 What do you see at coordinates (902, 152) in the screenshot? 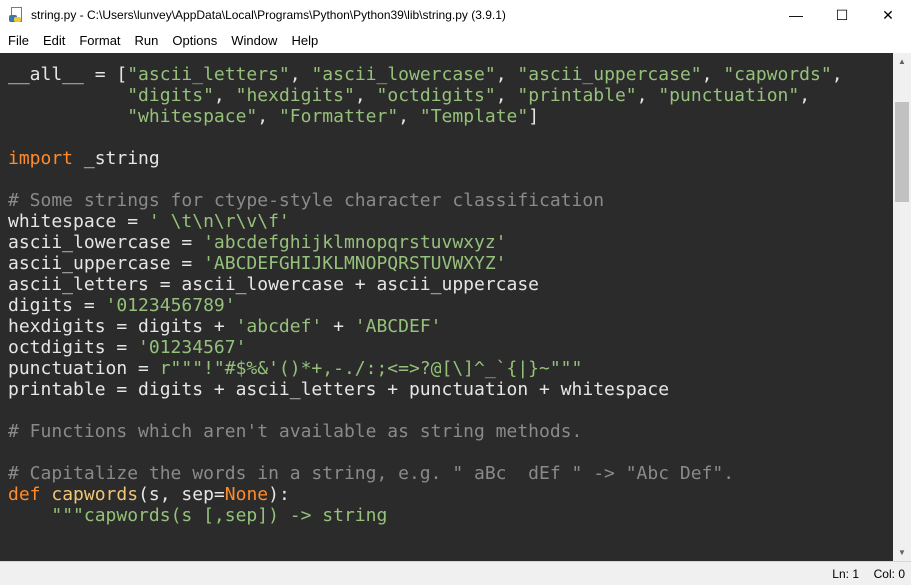
I see `scroll-thumb` at bounding box center [902, 152].